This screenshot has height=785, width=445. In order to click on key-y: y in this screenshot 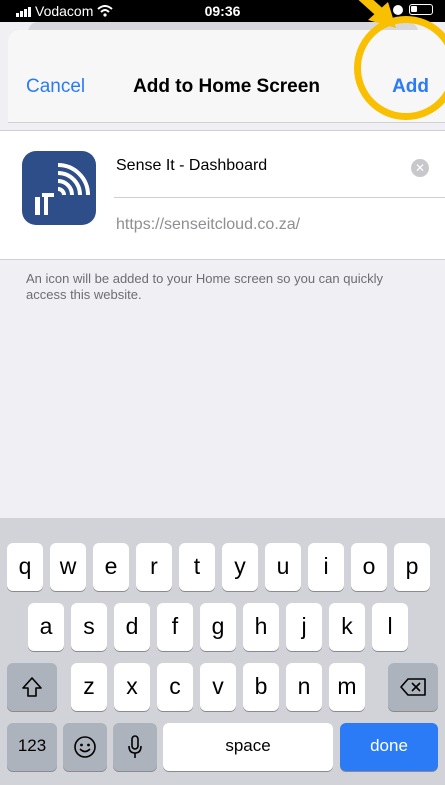, I will do `click(240, 567)`.